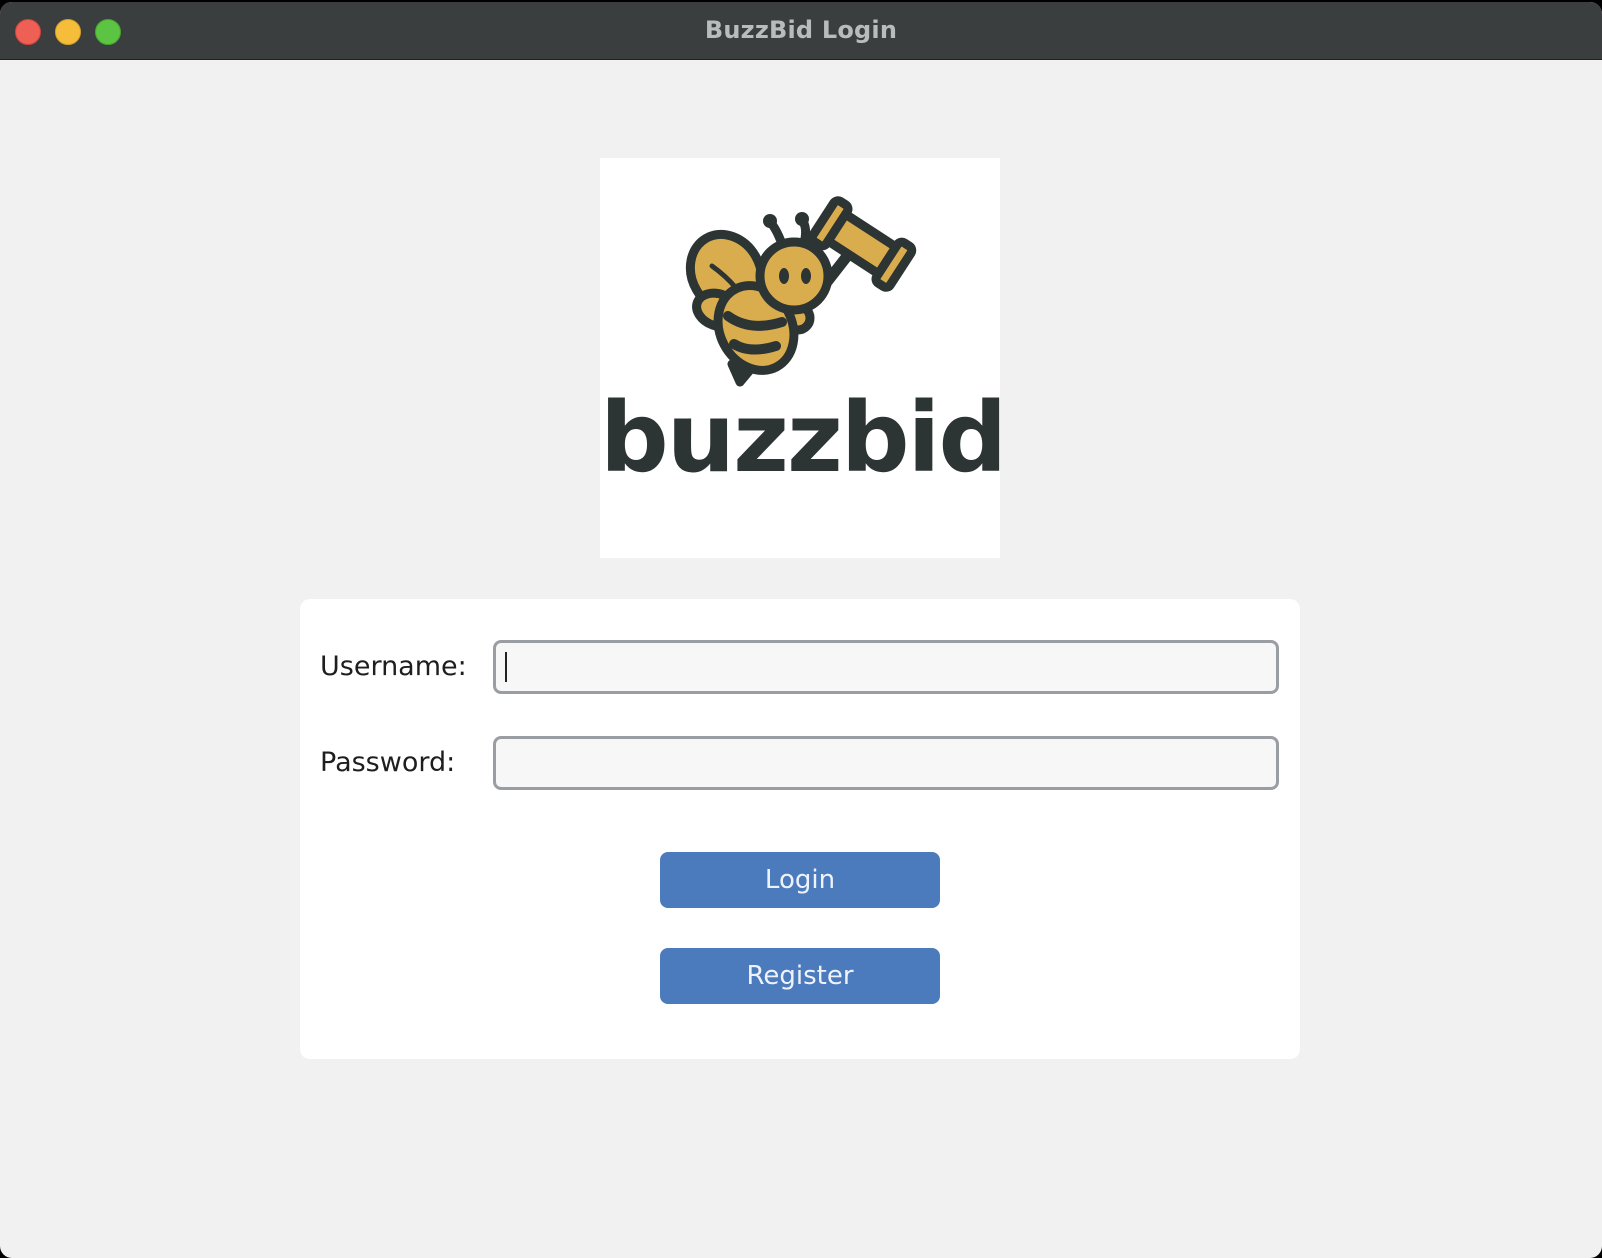  I want to click on login-button: Login, so click(800, 880).